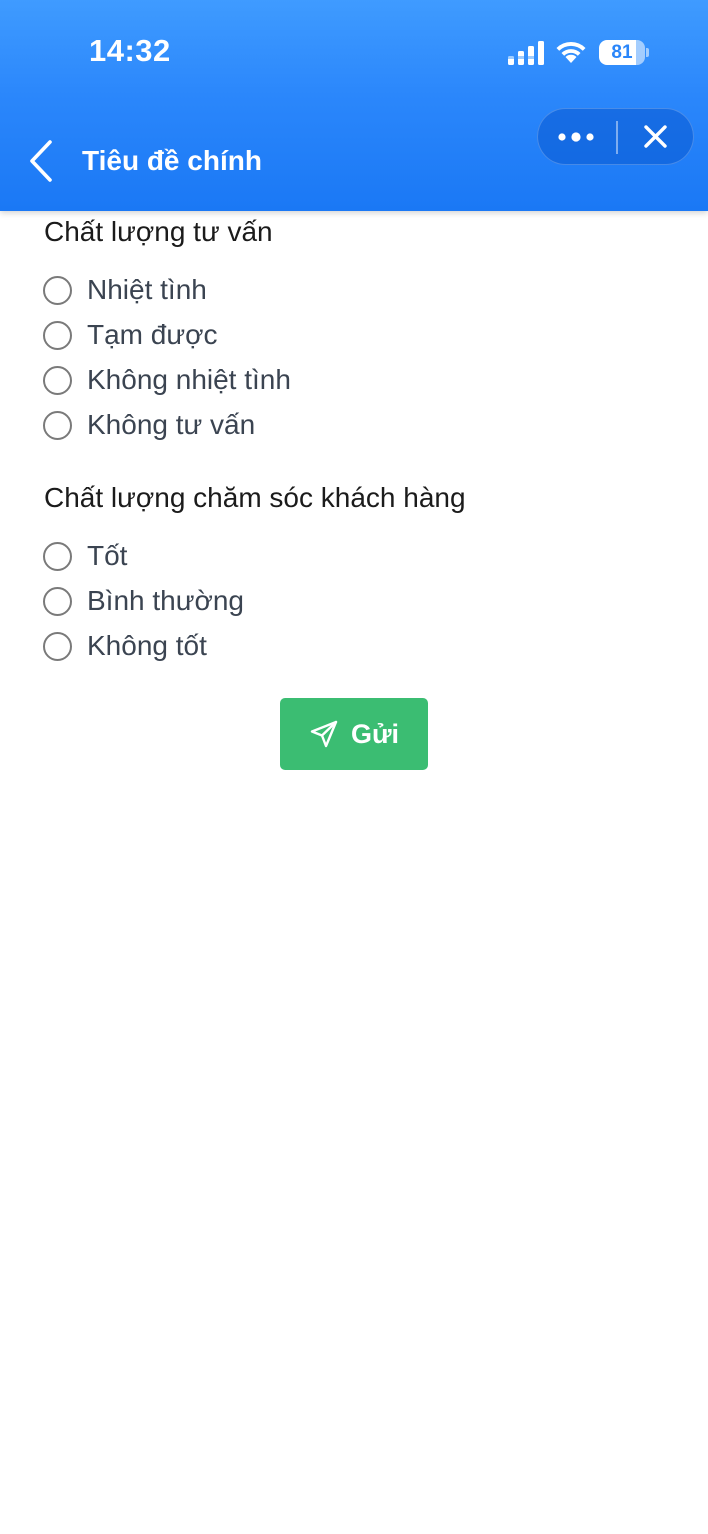  I want to click on wifi-icon, so click(571, 52).